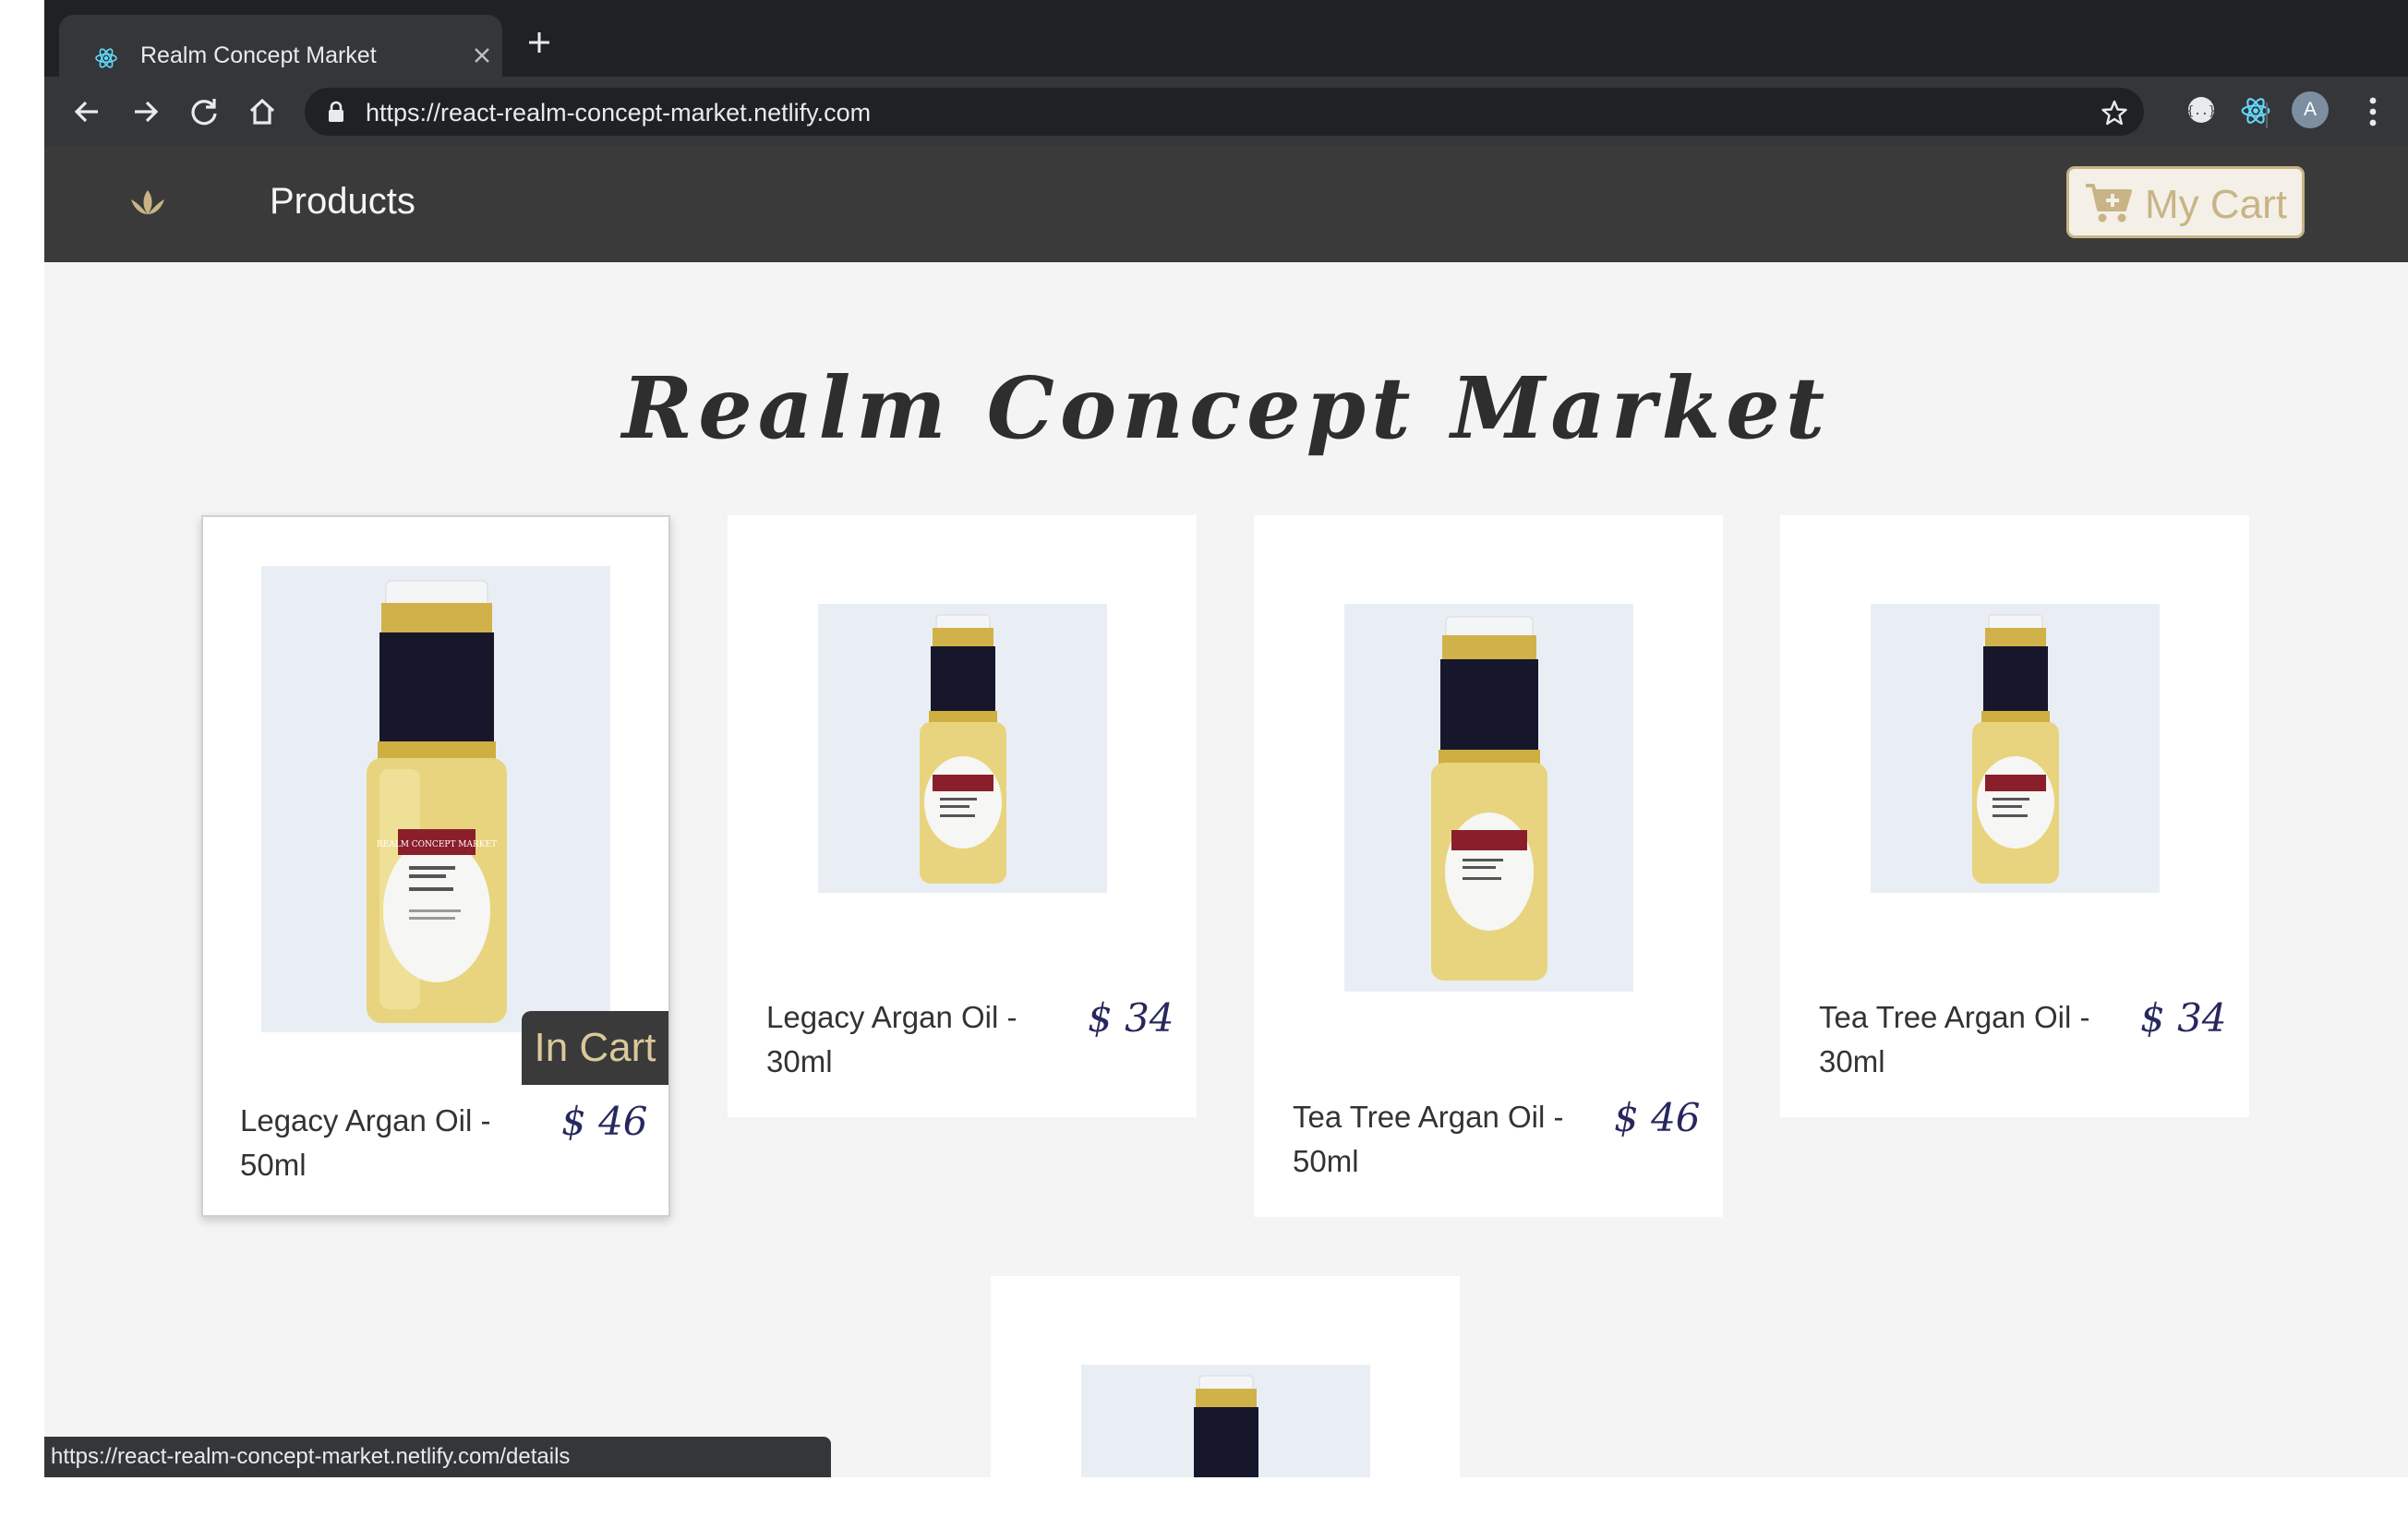  I want to click on product-name: Legacy Argan Oil - 30ml, so click(891, 1039).